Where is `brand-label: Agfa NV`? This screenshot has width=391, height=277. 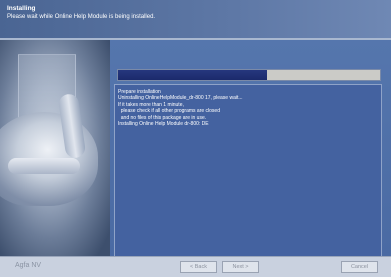 brand-label: Agfa NV is located at coordinates (28, 265).